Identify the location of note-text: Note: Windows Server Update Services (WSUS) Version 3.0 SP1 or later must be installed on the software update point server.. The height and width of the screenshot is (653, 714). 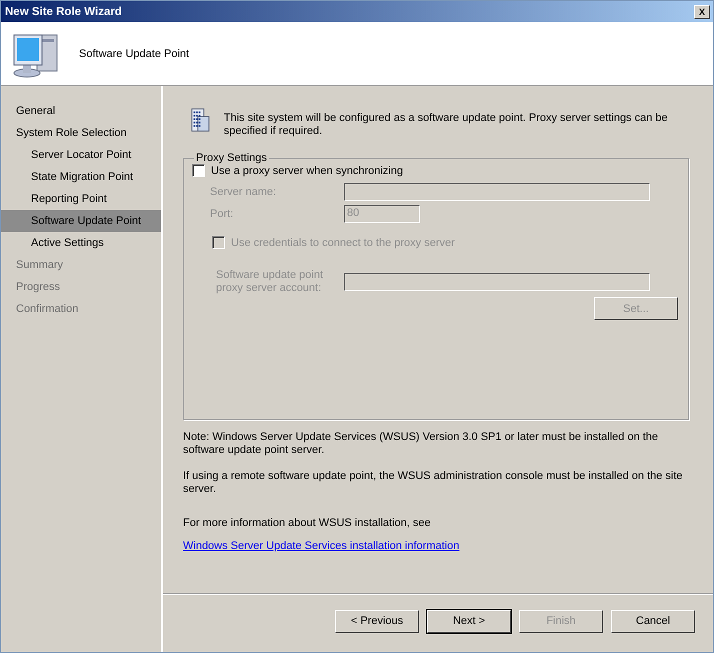
(421, 444).